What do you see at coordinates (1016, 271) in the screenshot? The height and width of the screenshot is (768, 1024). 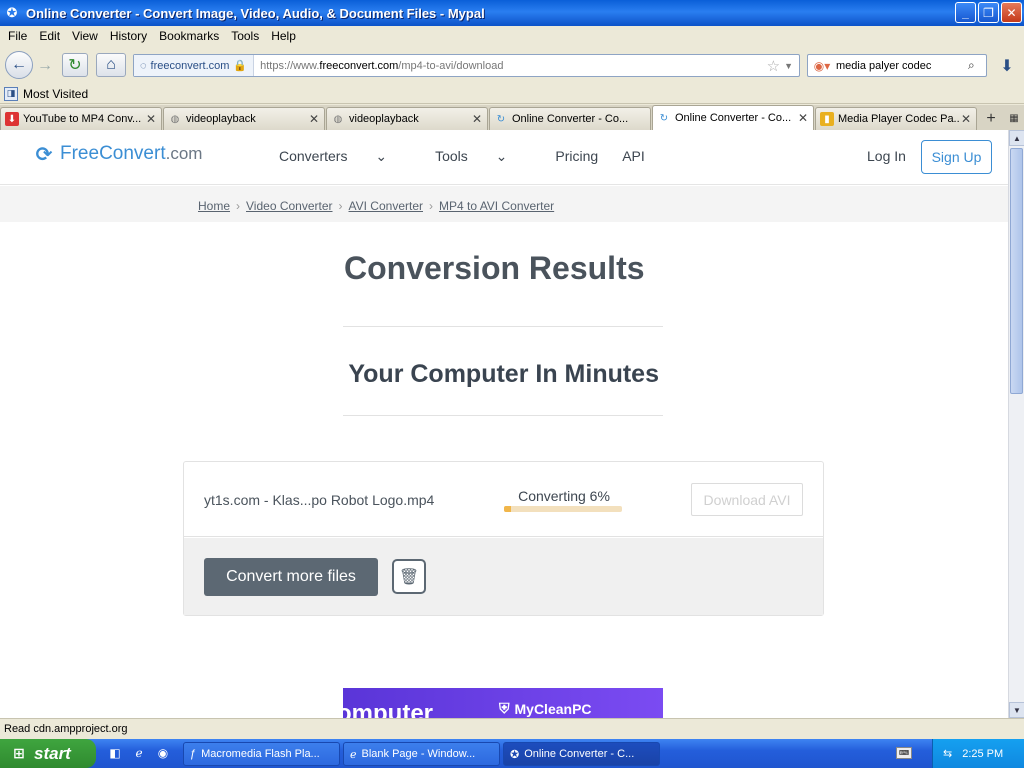 I see `scroll-thumb` at bounding box center [1016, 271].